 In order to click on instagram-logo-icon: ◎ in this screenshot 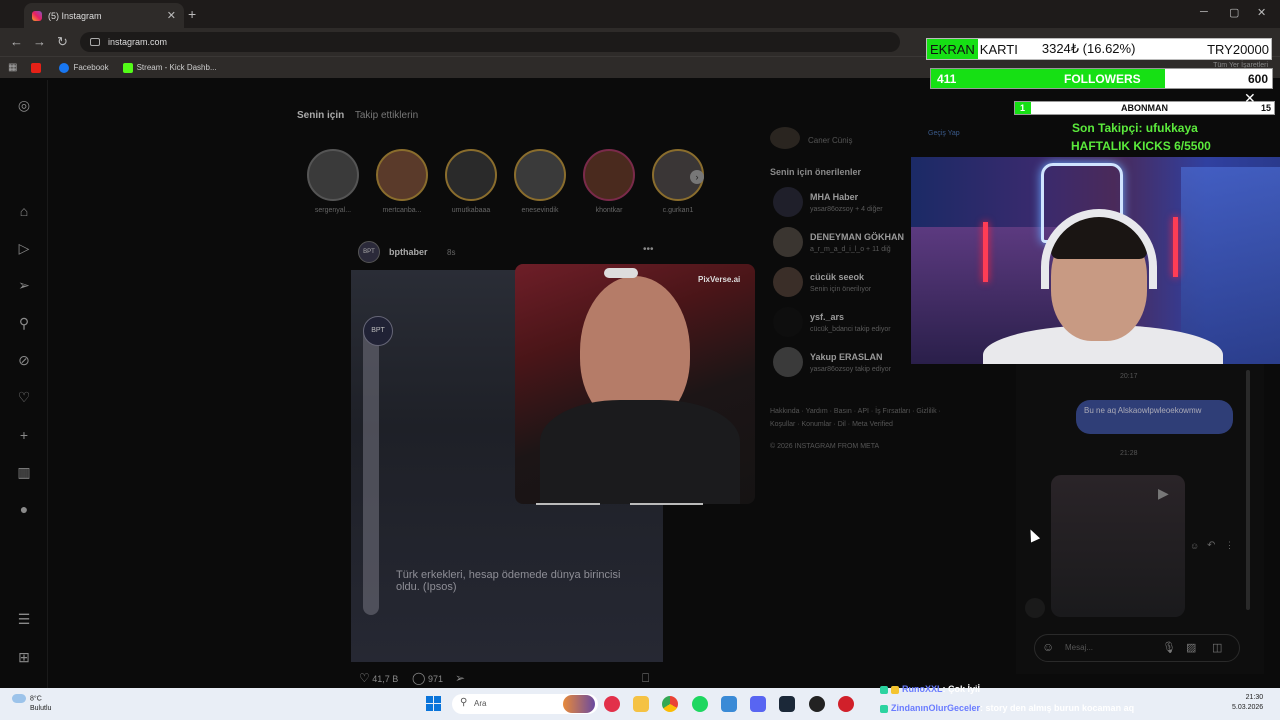, I will do `click(24, 105)`.